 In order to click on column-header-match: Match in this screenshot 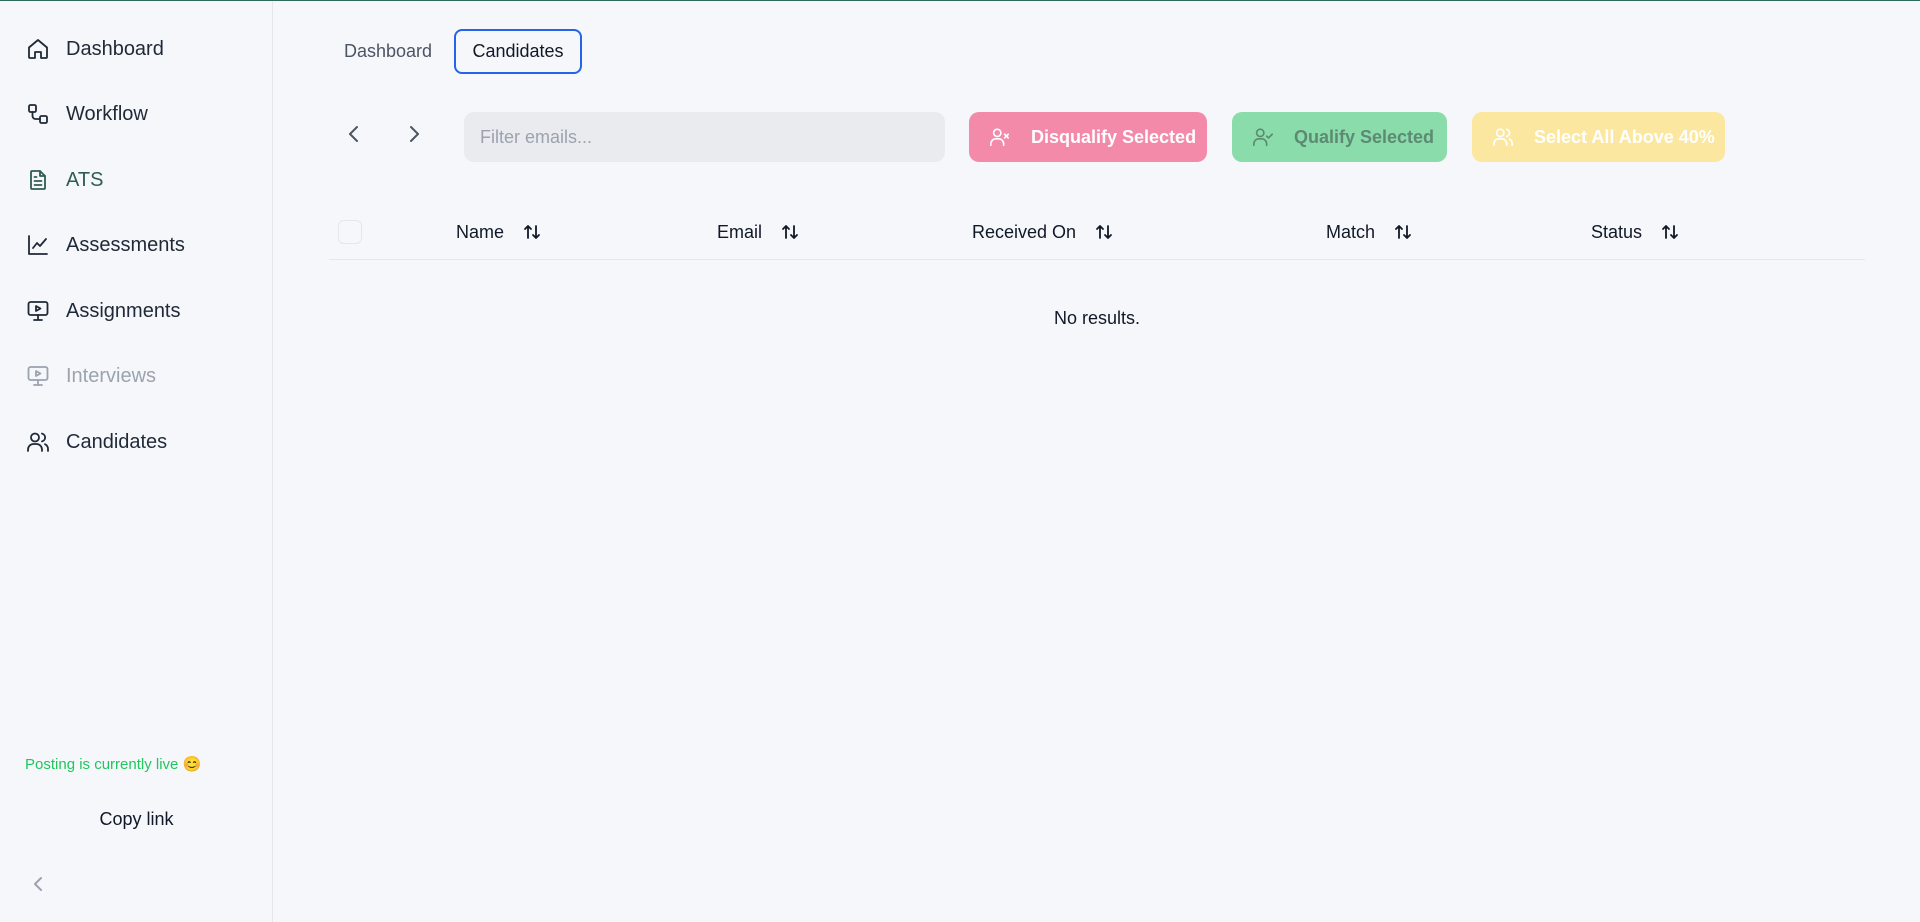, I will do `click(1369, 232)`.